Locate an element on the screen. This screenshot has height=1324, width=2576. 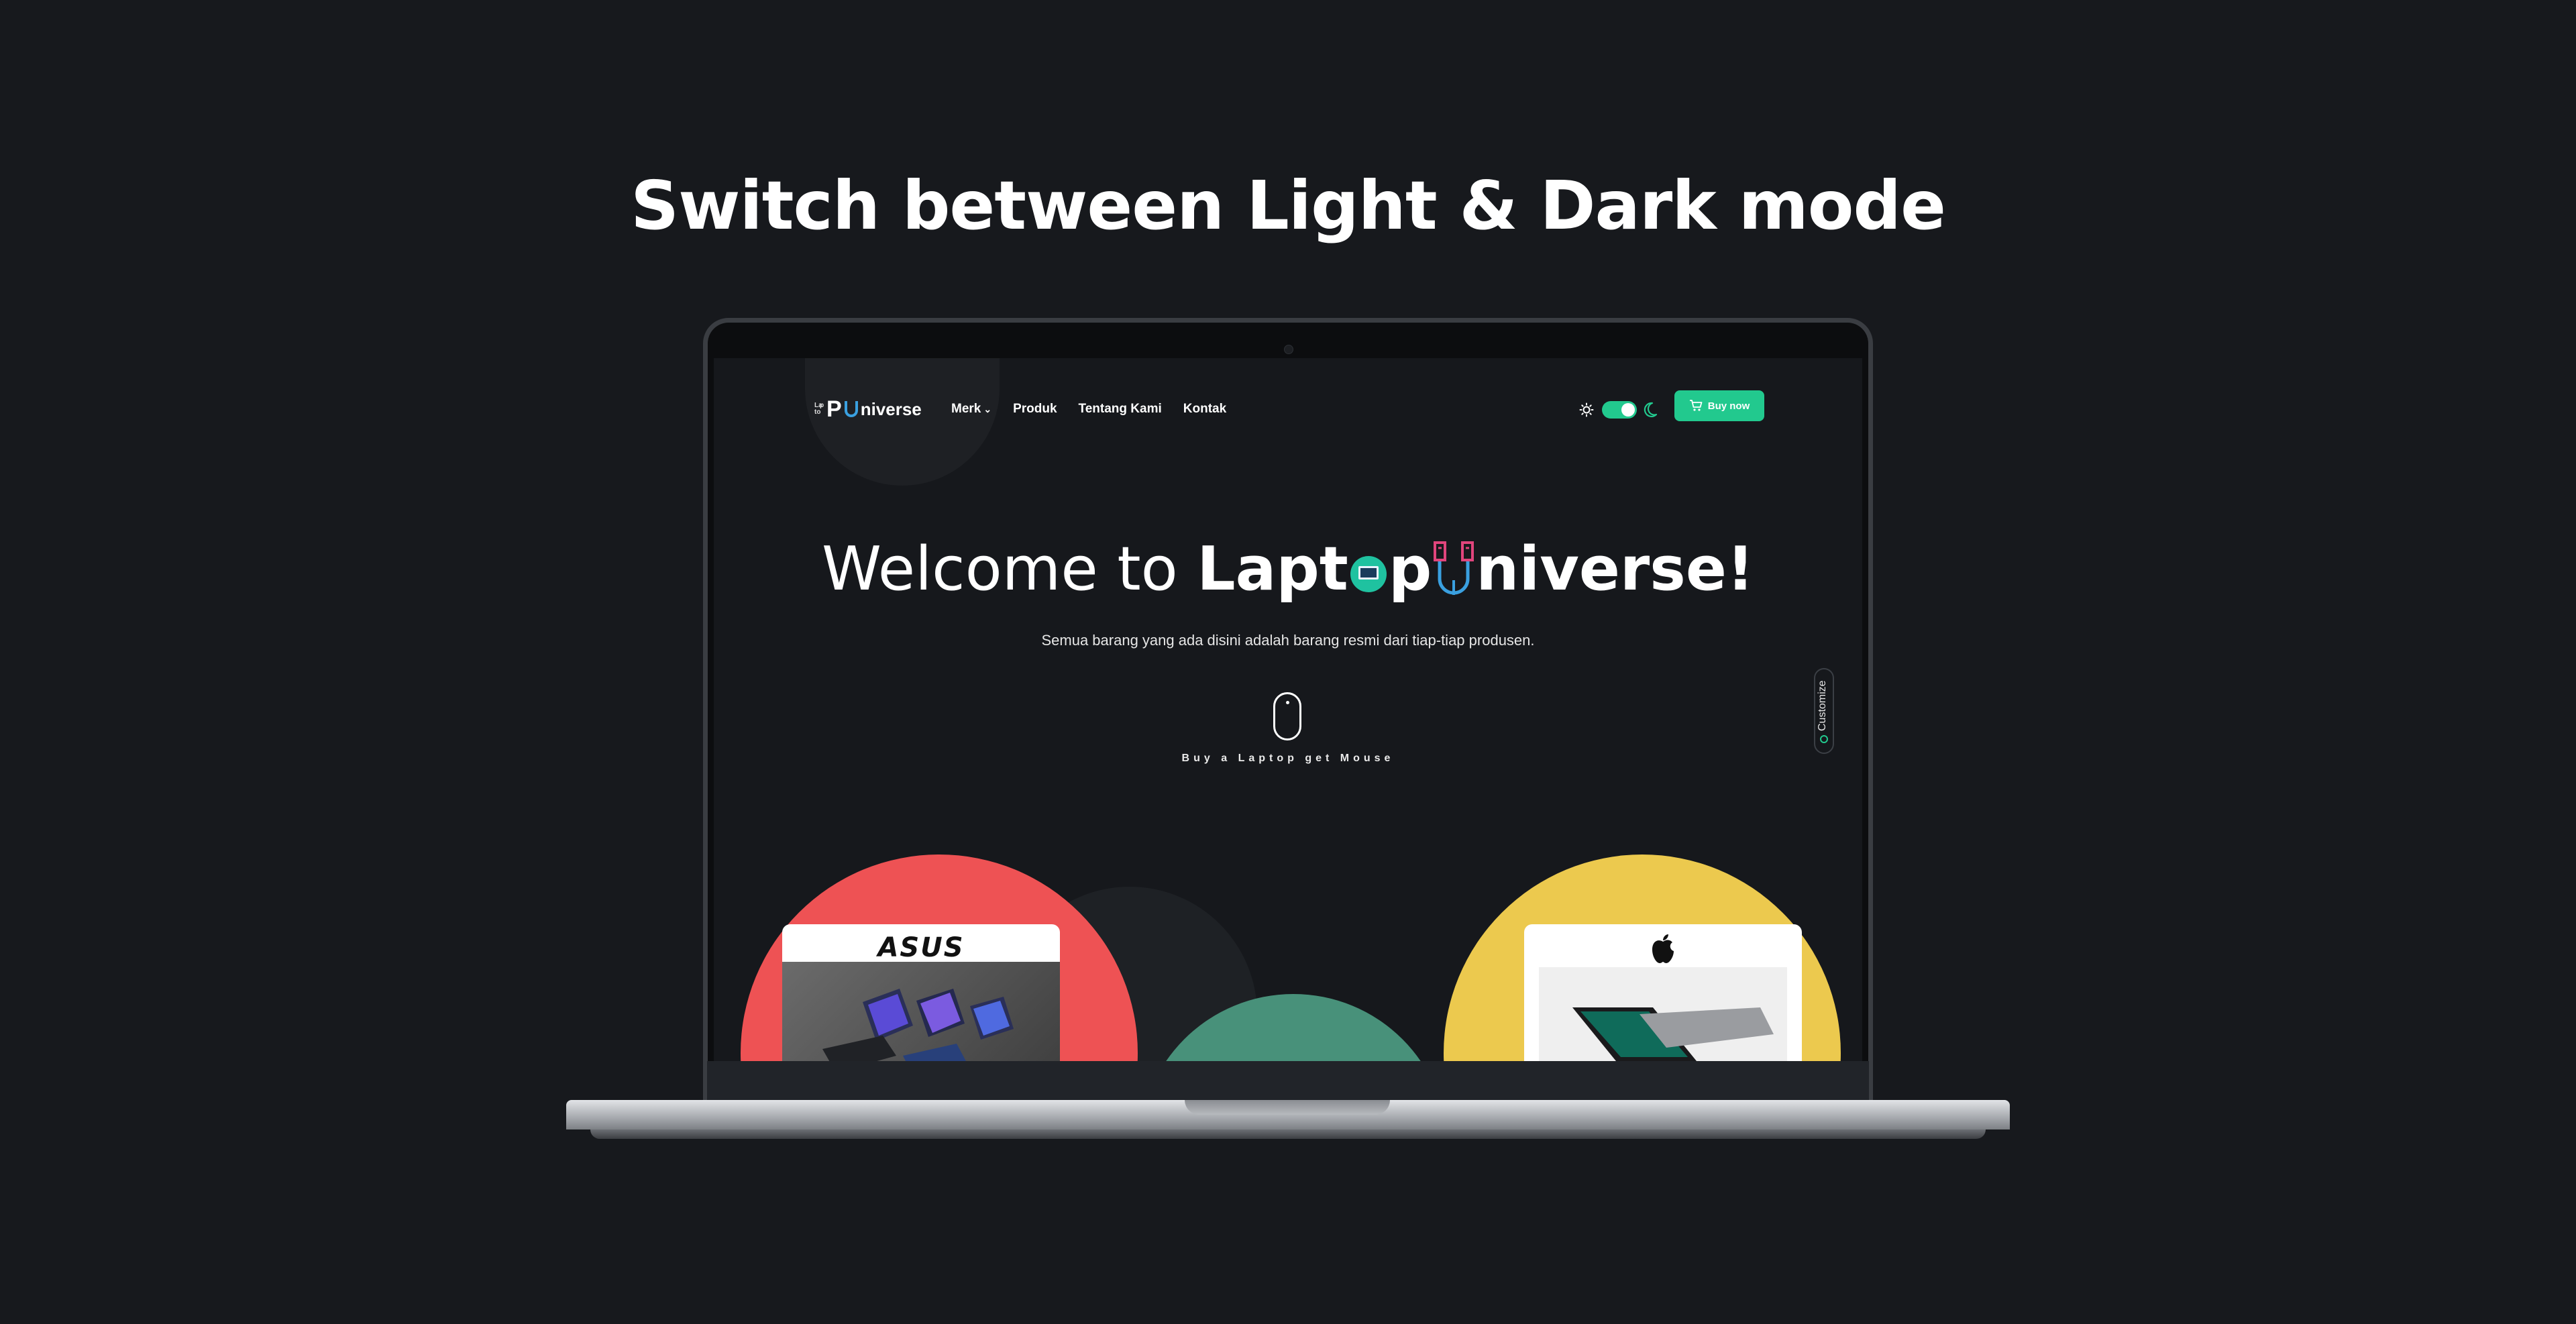
laptop-chin is located at coordinates (1288, 1080).